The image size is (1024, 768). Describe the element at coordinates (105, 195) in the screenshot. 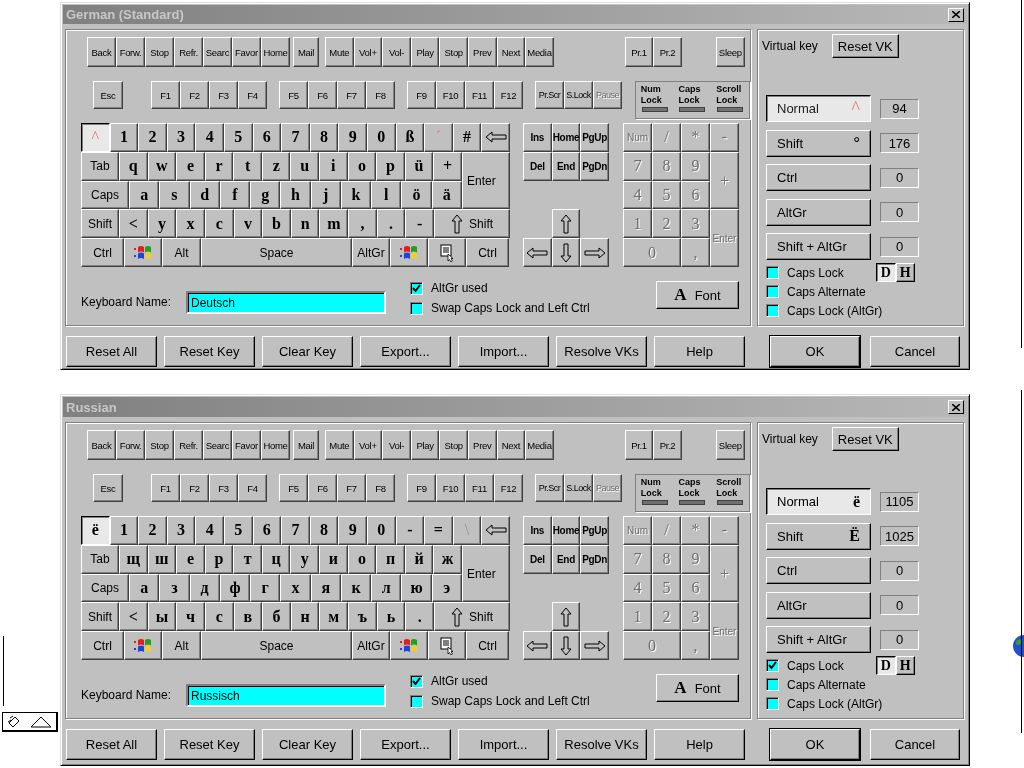

I see `keyboard-key: Caps` at that location.